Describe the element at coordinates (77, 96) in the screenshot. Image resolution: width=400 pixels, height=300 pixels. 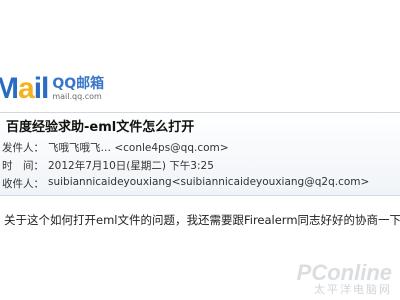
I see `logo-url: mail.qq.com` at that location.